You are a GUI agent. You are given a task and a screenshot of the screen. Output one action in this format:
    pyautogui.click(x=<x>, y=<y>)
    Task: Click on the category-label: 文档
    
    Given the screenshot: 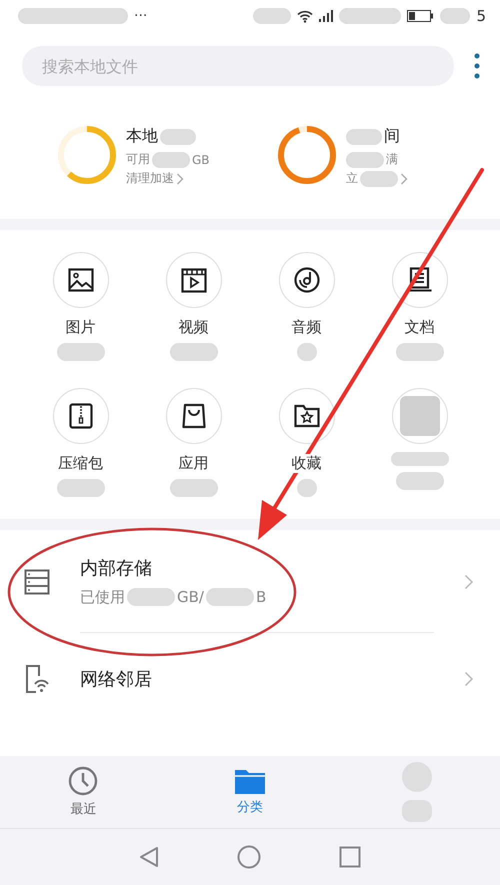 What is the action you would take?
    pyautogui.click(x=419, y=327)
    